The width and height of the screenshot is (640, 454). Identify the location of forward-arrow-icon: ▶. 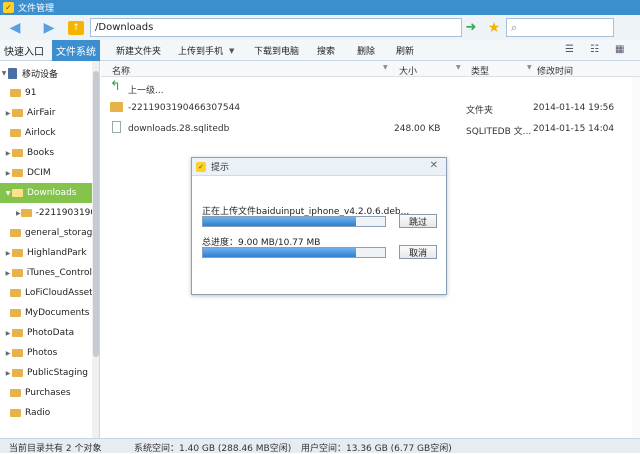
(49, 28).